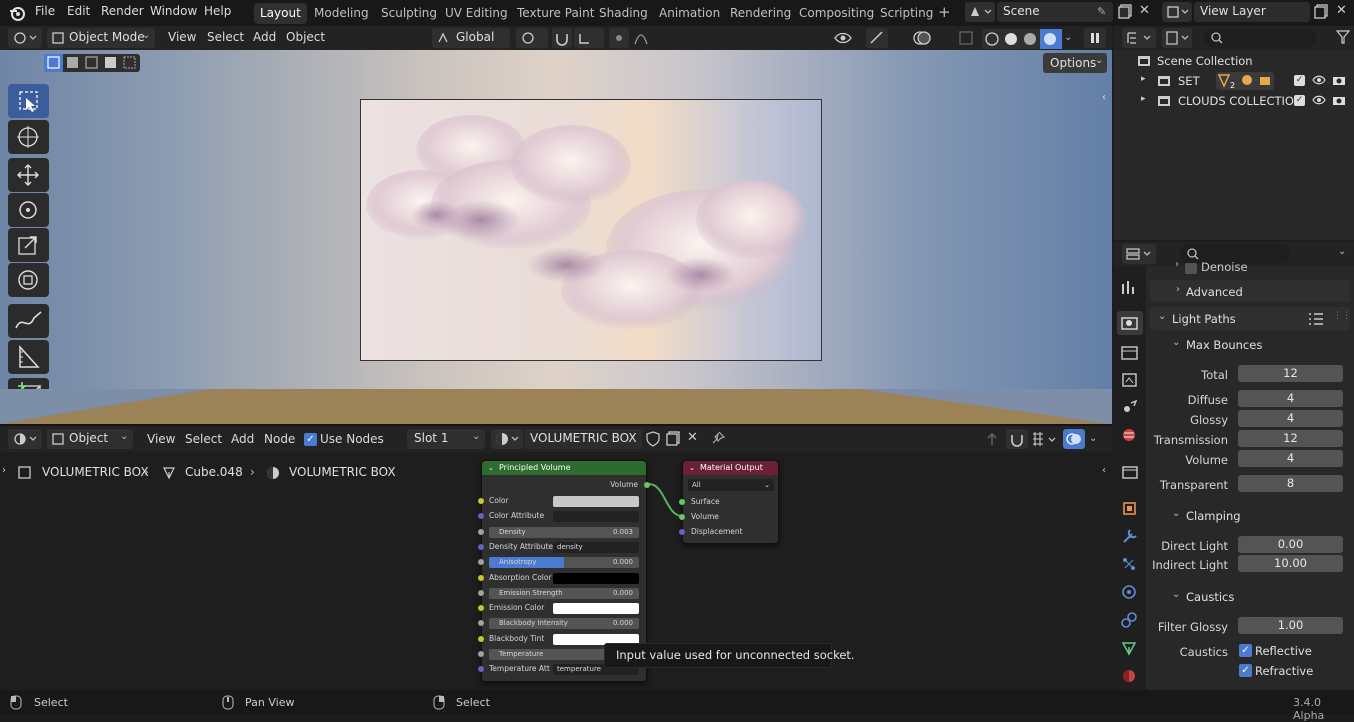 Image resolution: width=1354 pixels, height=722 pixels. I want to click on blender-logo-icon, so click(17, 13).